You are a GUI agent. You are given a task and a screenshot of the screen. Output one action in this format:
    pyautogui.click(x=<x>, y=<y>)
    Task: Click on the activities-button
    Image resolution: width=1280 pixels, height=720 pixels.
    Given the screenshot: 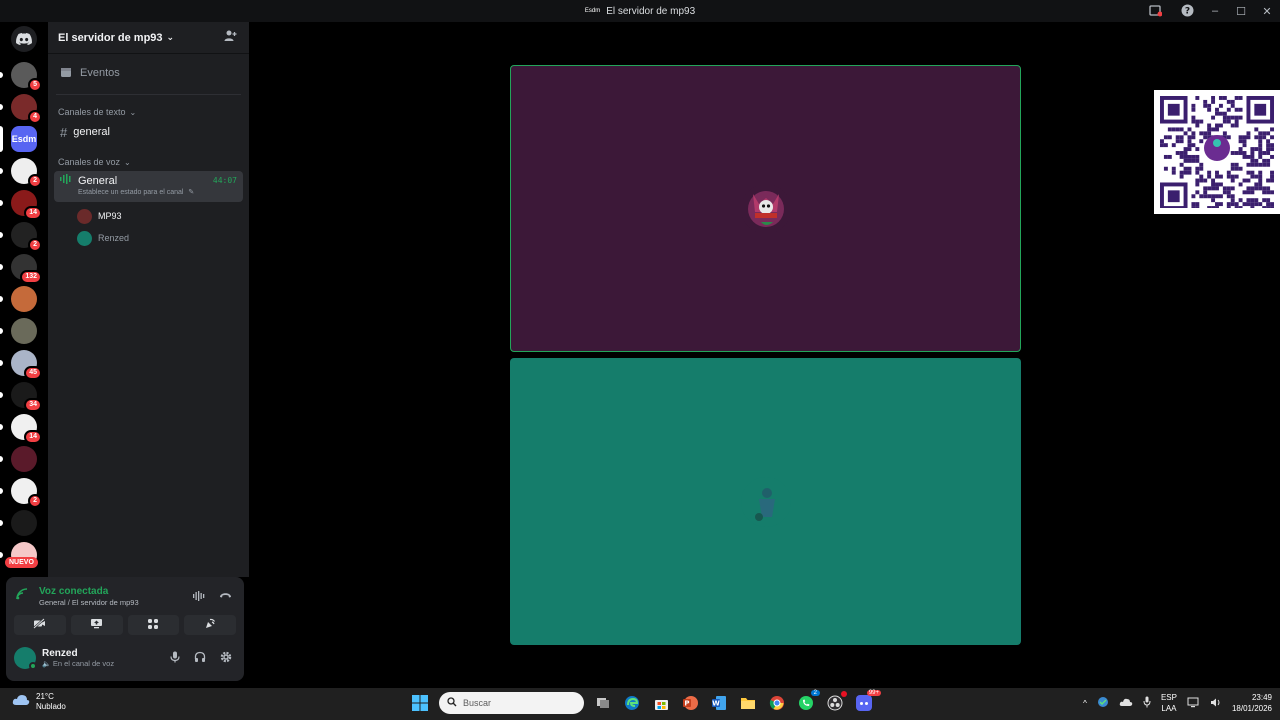 What is the action you would take?
    pyautogui.click(x=153, y=625)
    